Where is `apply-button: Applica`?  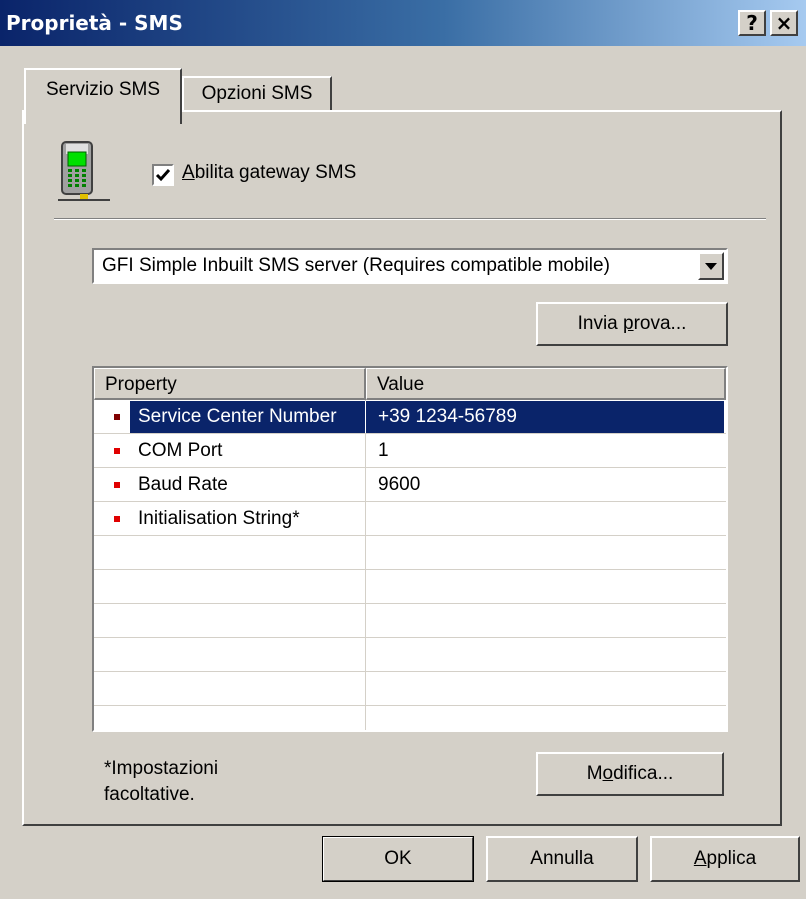 apply-button: Applica is located at coordinates (725, 859).